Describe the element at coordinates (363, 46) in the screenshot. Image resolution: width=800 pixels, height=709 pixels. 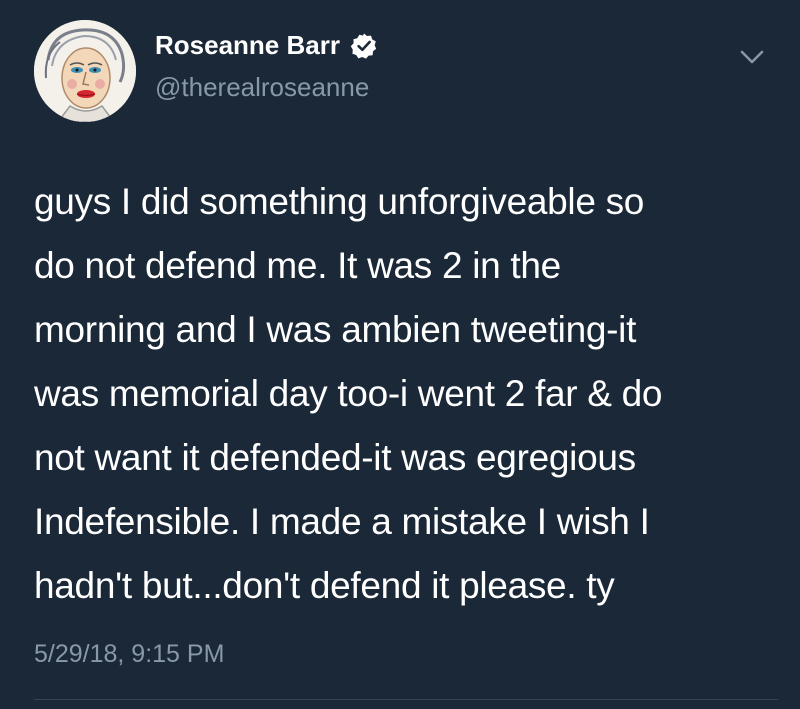
I see `verified-badge-icon` at that location.